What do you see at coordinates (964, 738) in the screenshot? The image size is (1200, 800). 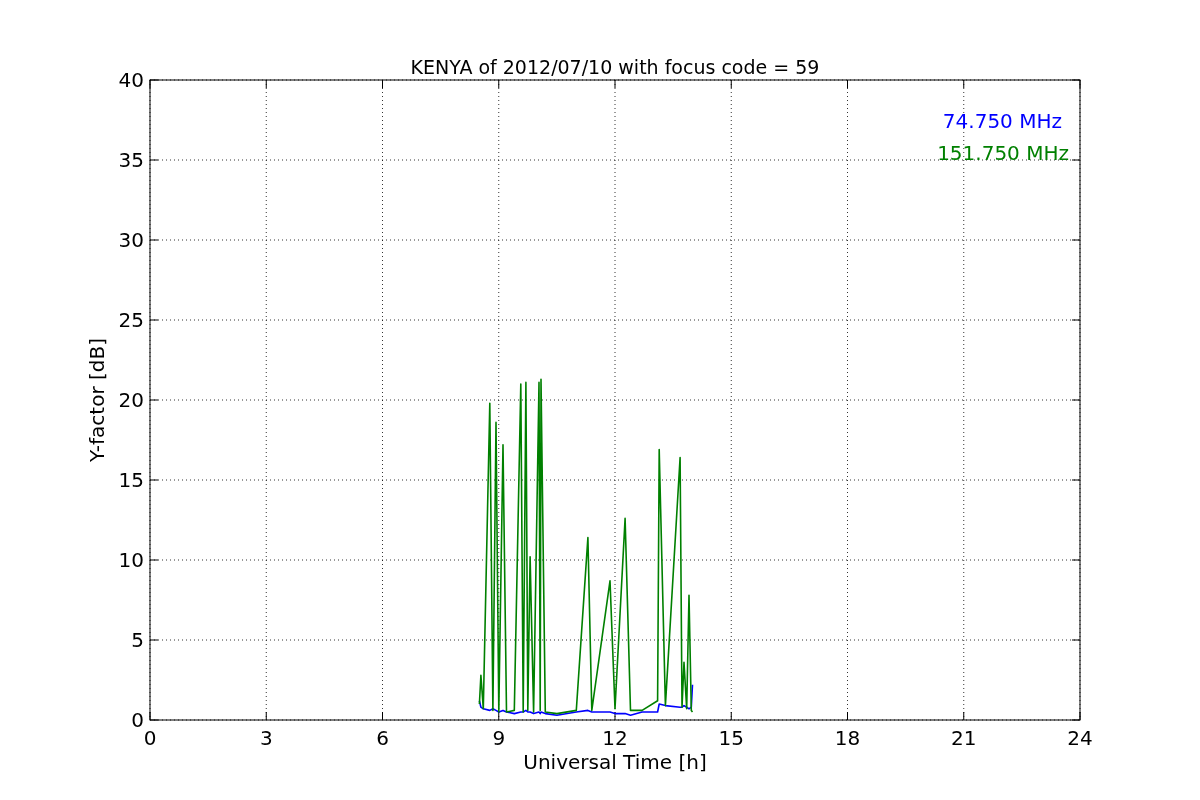 I see `tick-label: 21` at bounding box center [964, 738].